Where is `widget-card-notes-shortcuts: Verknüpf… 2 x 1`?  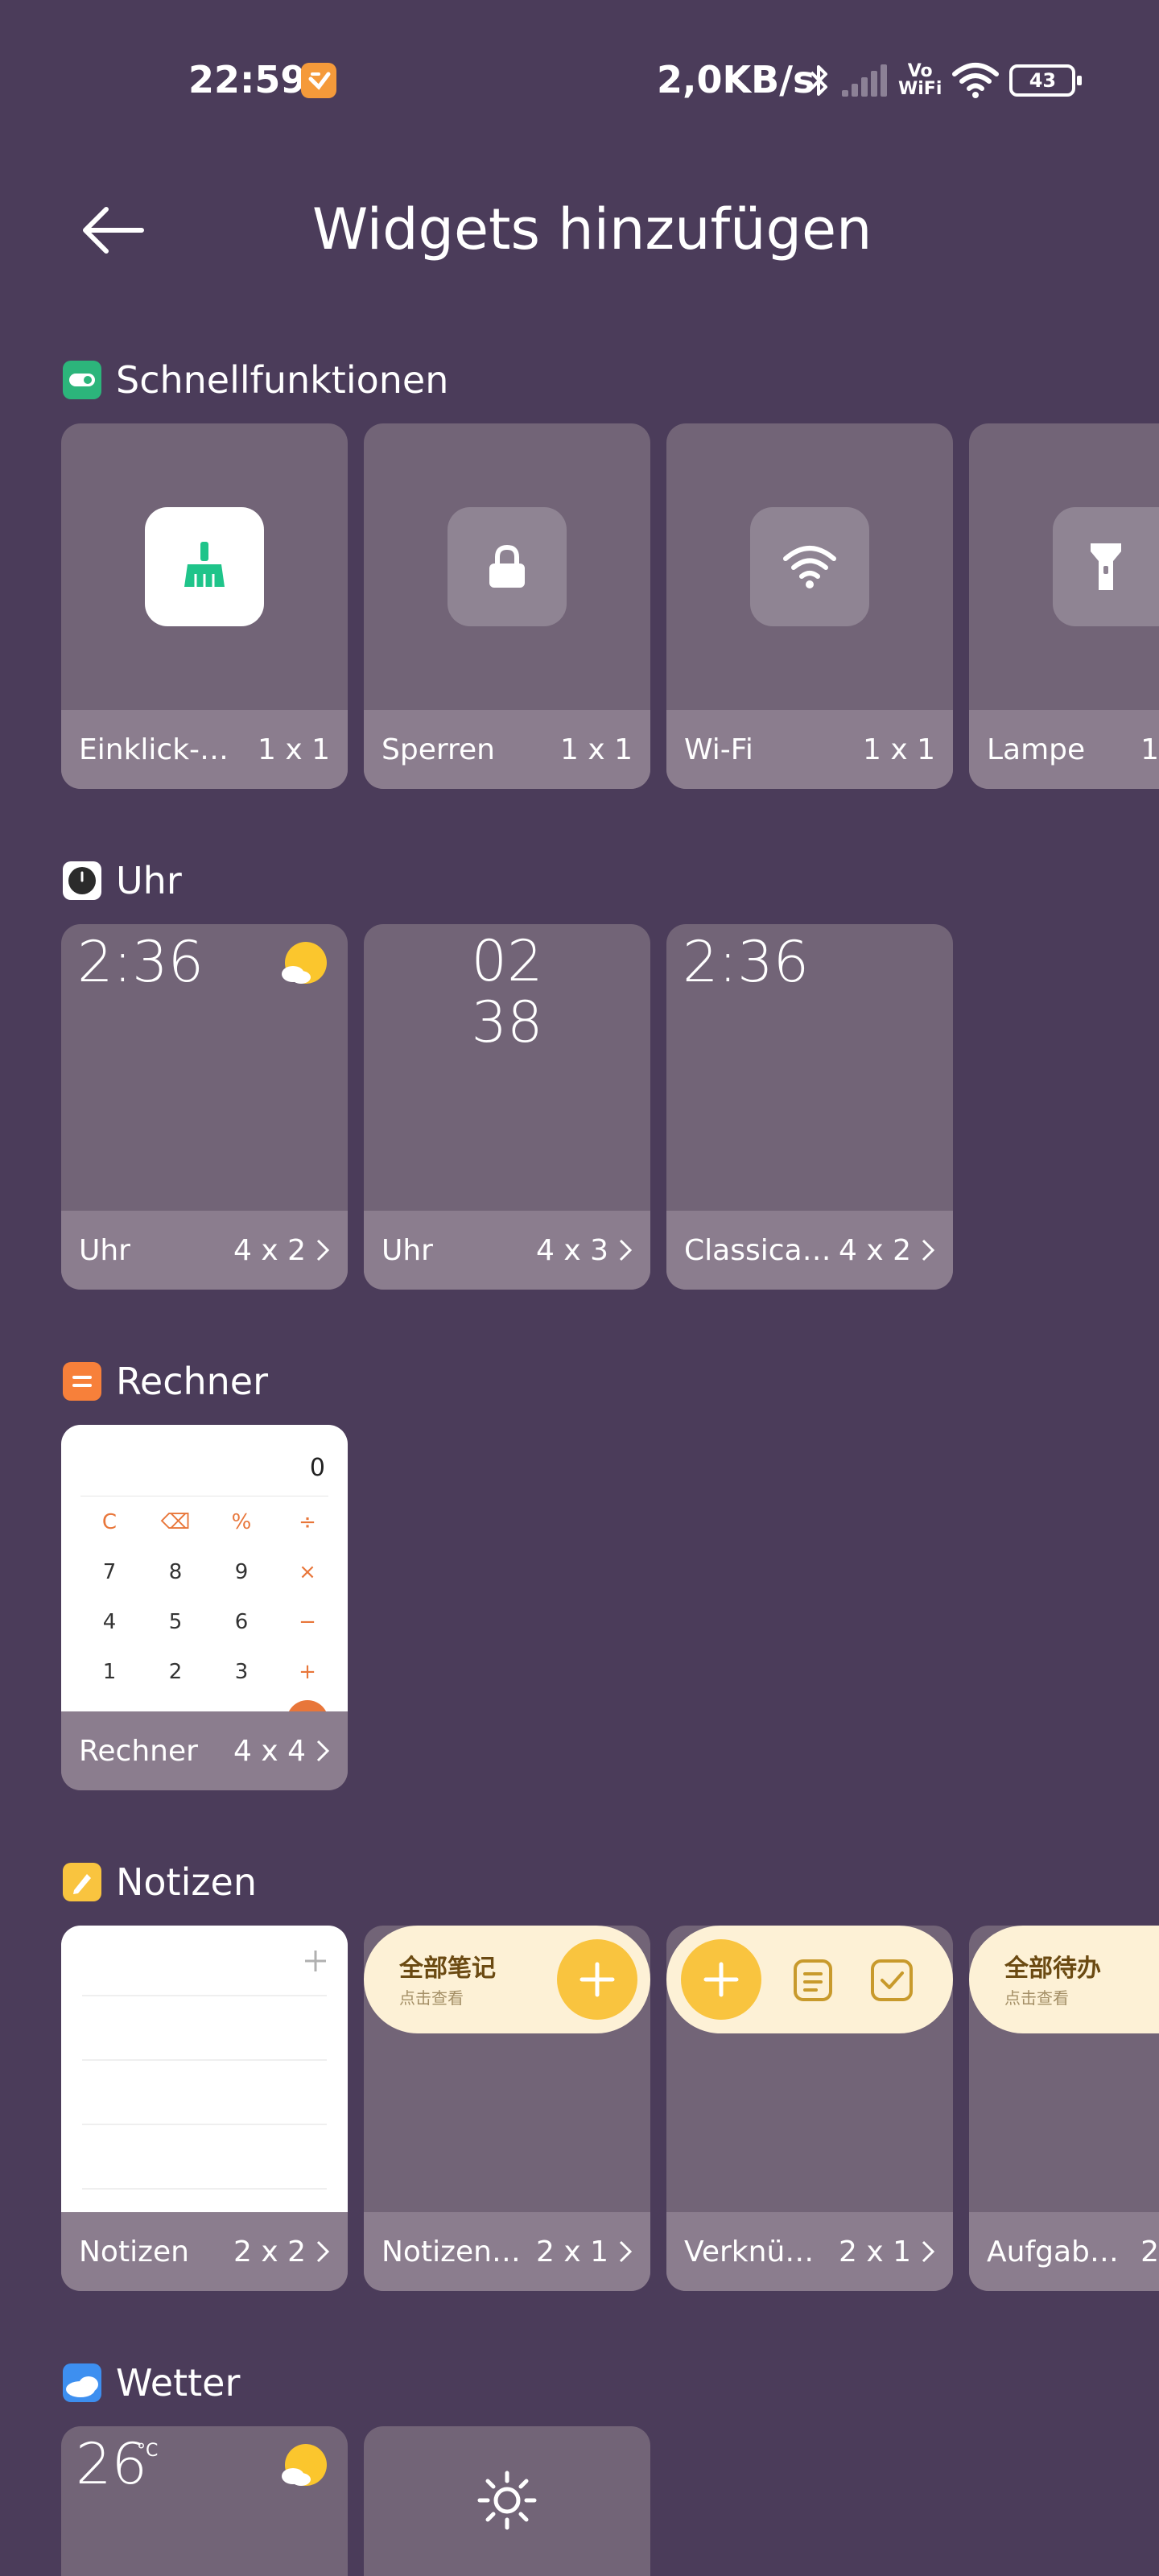
widget-card-notes-shortcuts: Verknüpf… 2 x 1 is located at coordinates (809, 2108).